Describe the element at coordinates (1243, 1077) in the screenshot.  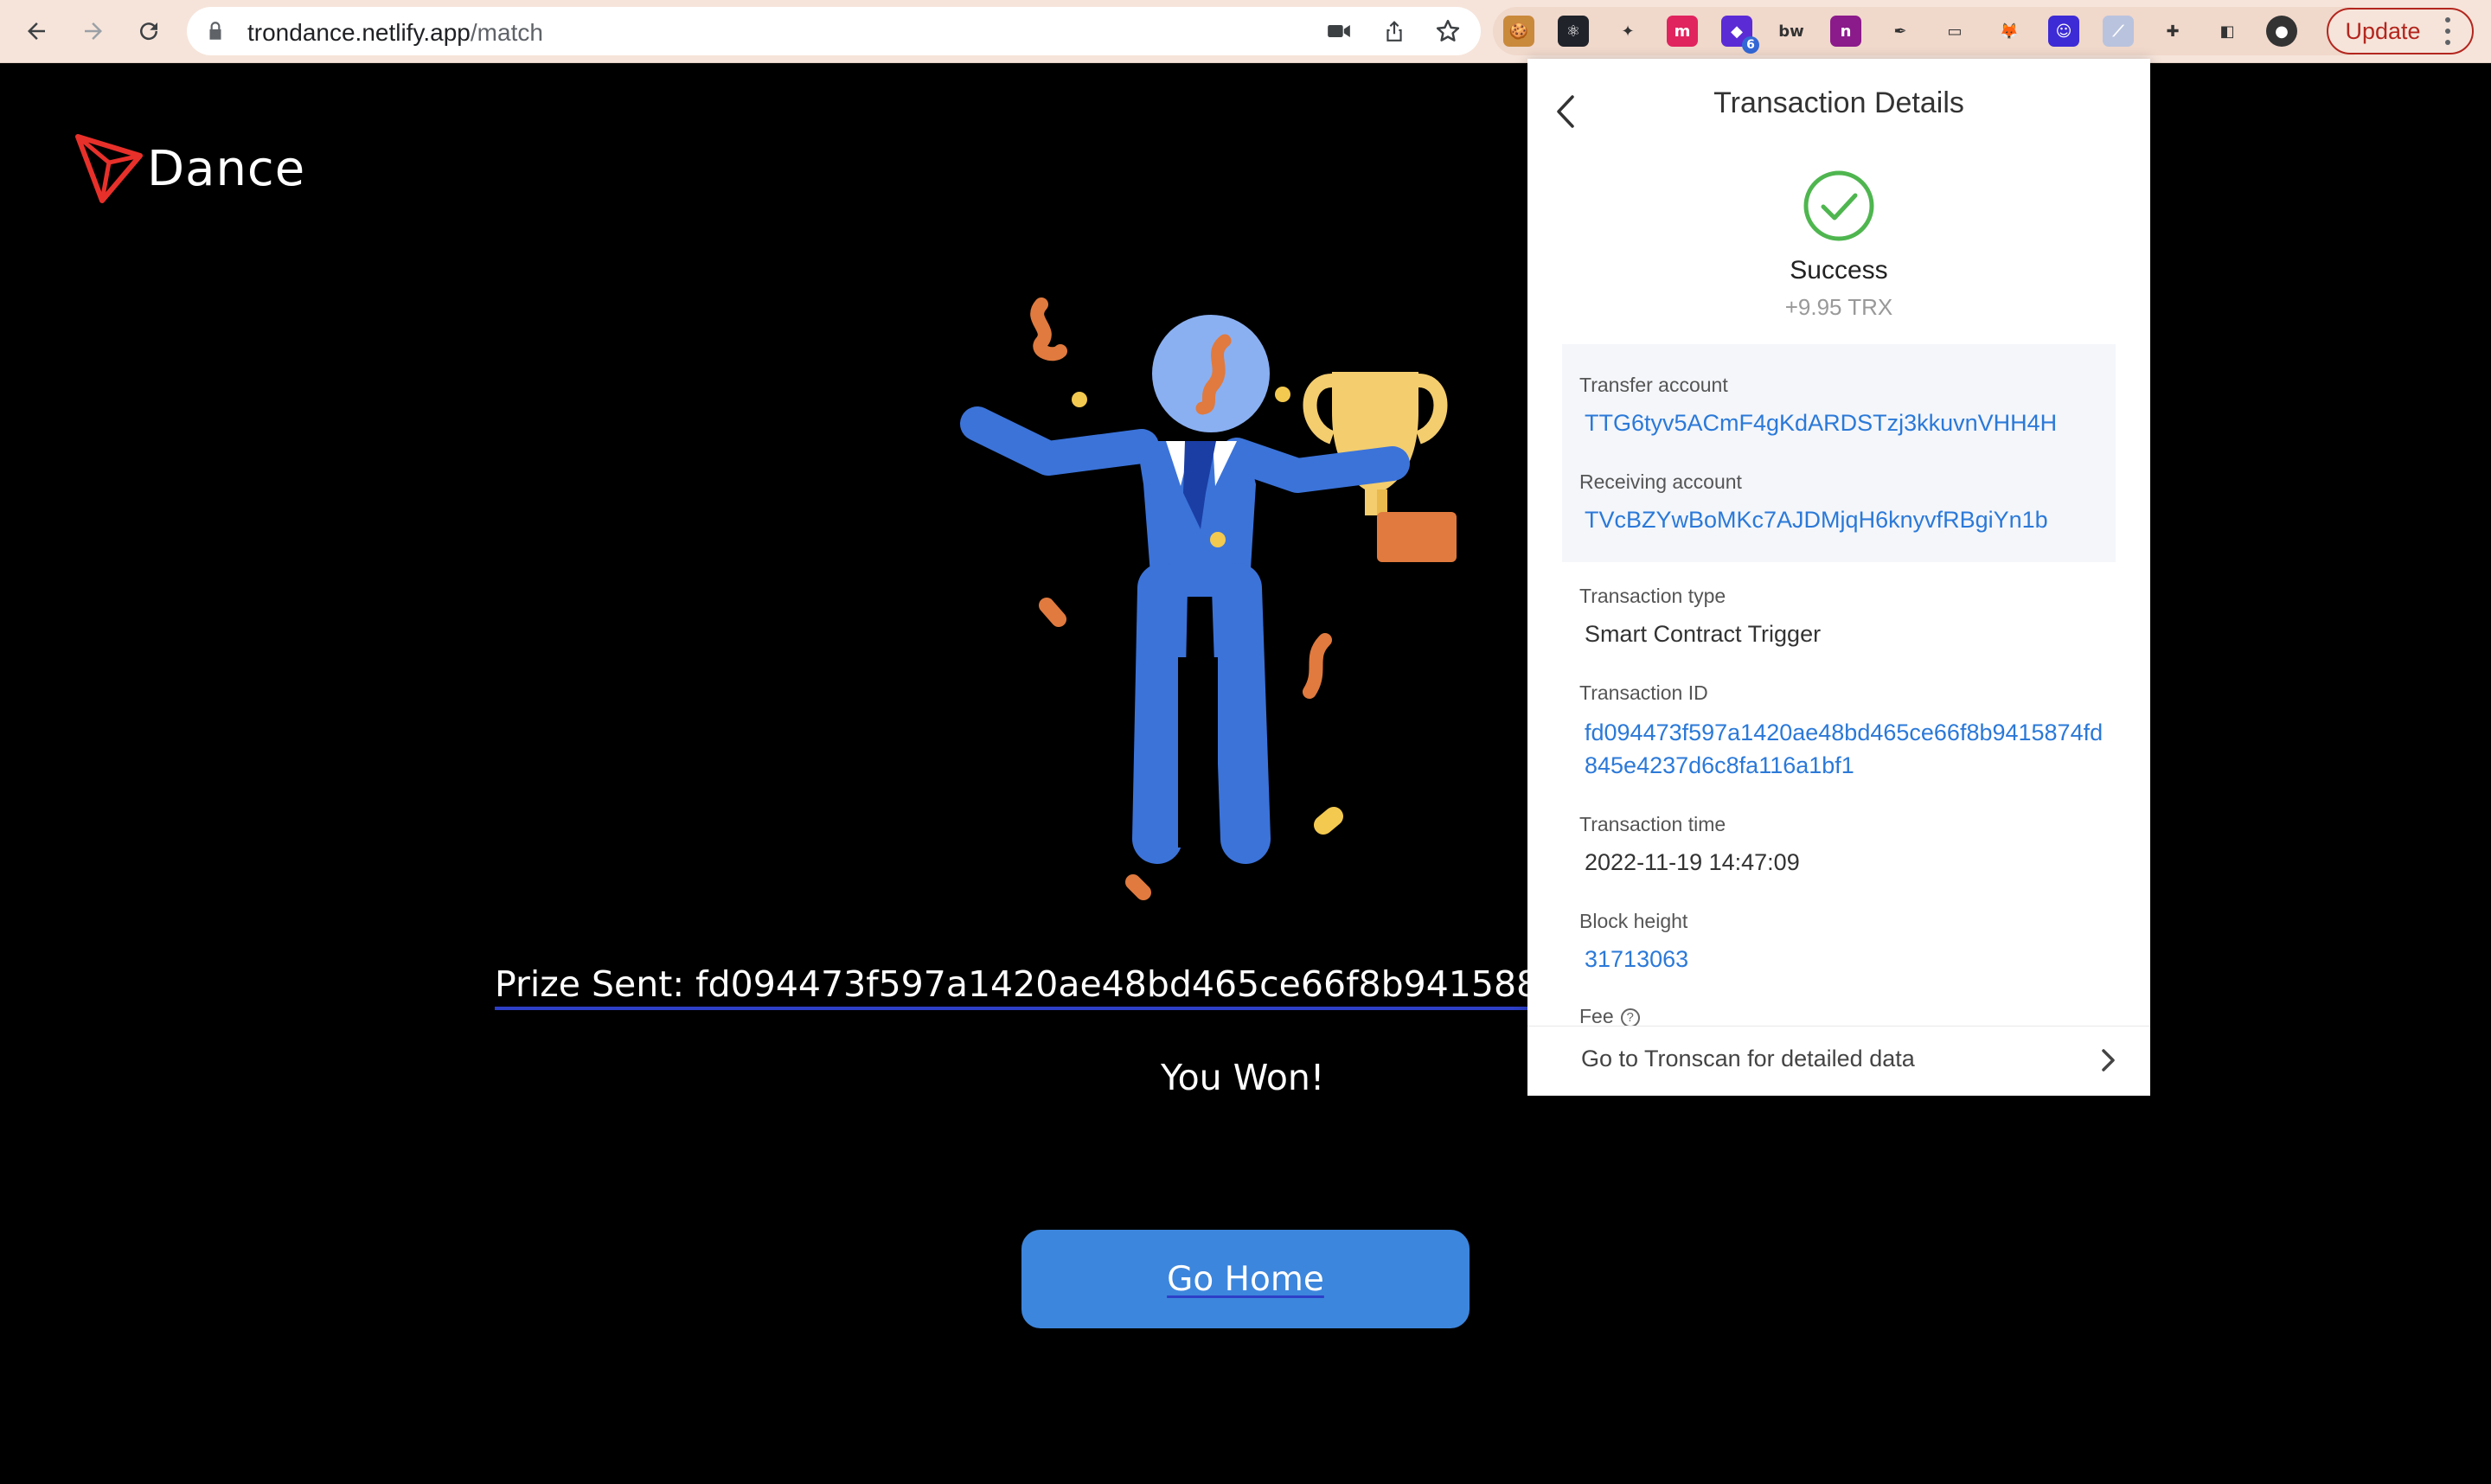
I see `result-message: You Won!` at that location.